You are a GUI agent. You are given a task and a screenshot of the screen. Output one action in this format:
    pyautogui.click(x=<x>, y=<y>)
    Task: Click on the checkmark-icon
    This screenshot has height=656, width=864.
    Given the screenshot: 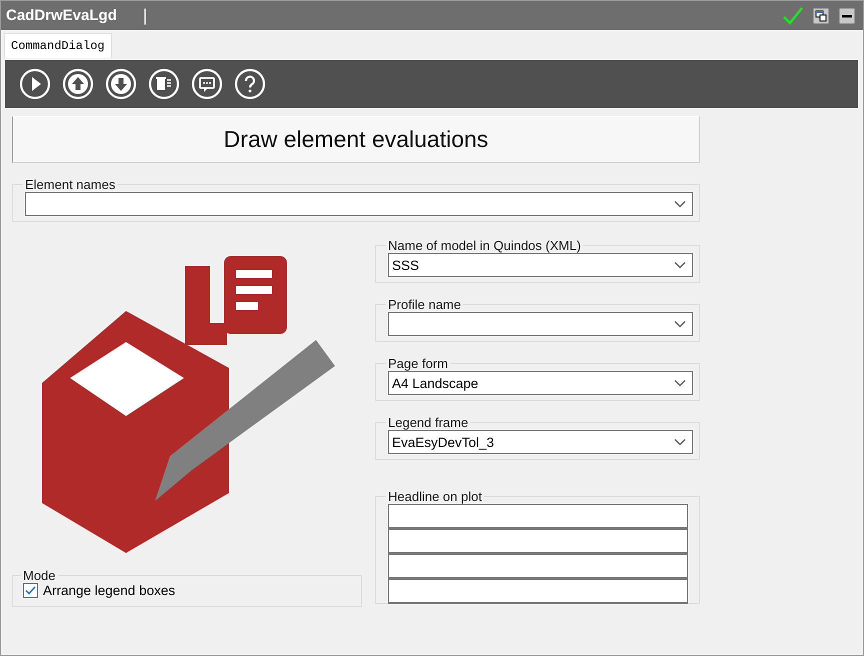 What is the action you would take?
    pyautogui.click(x=793, y=15)
    